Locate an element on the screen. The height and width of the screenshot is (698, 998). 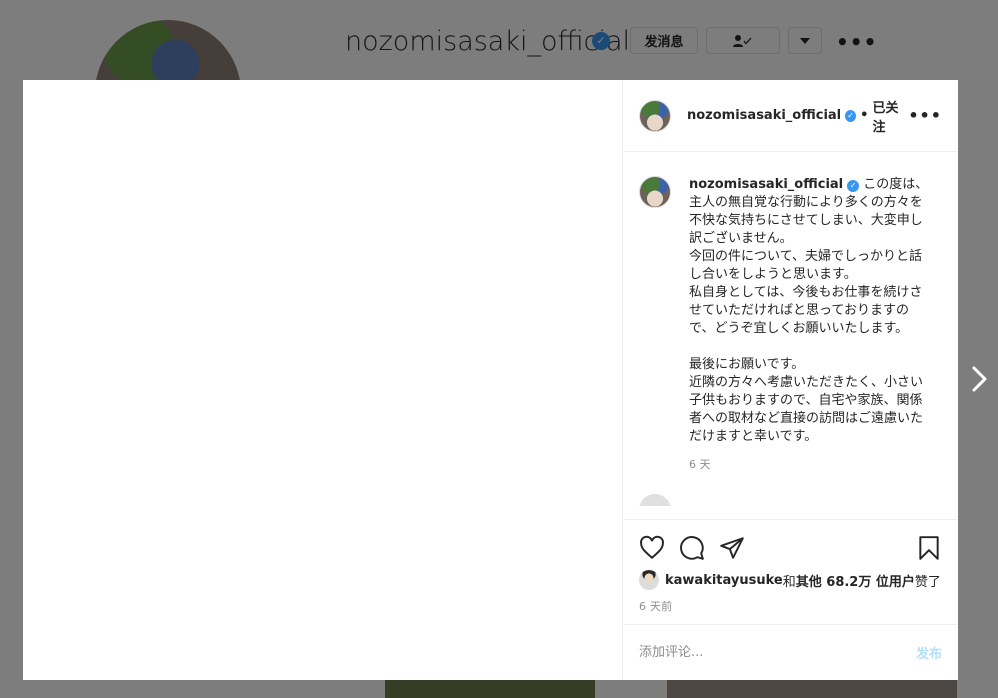
bookmark-icon is located at coordinates (929, 548).